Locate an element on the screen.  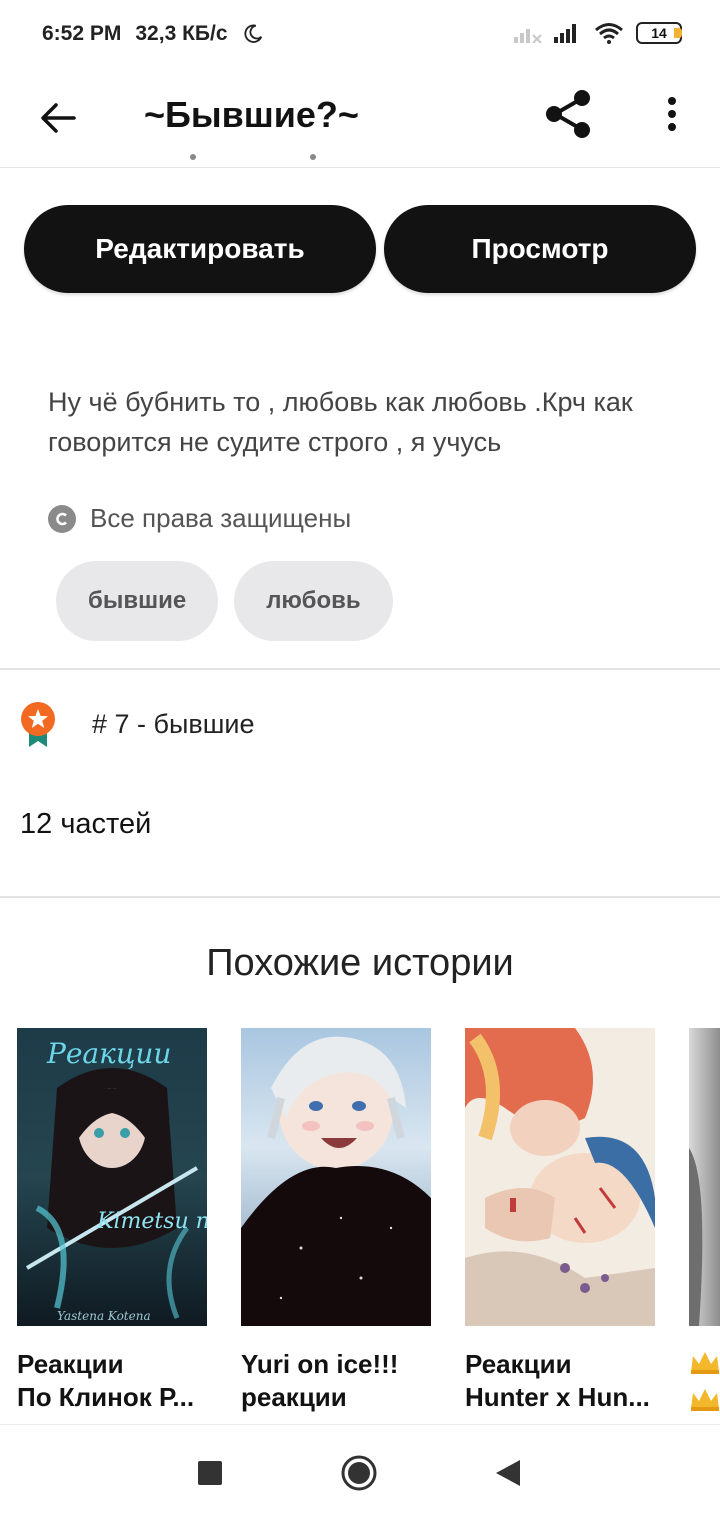
ranking-label: # 7 - бывшие is located at coordinates (173, 723).